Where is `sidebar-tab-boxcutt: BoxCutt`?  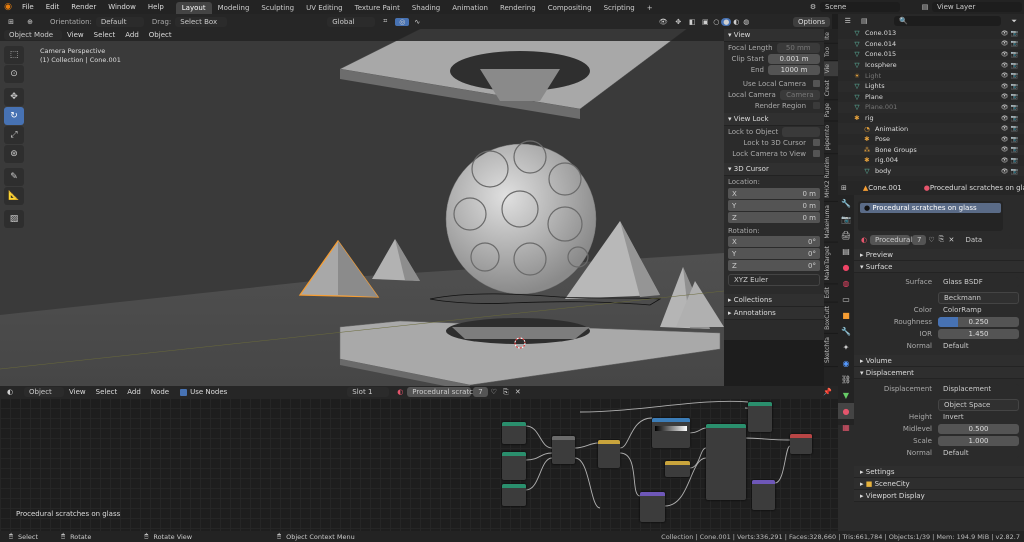
sidebar-tab-boxcutt: BoxCutt is located at coordinates (831, 318).